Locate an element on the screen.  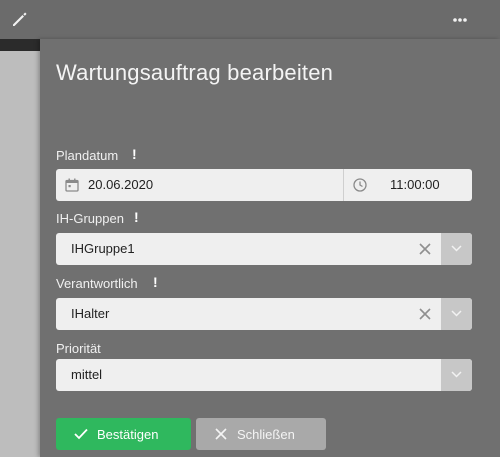
verantwortlich-label: Verantwortlich is located at coordinates (97, 283).